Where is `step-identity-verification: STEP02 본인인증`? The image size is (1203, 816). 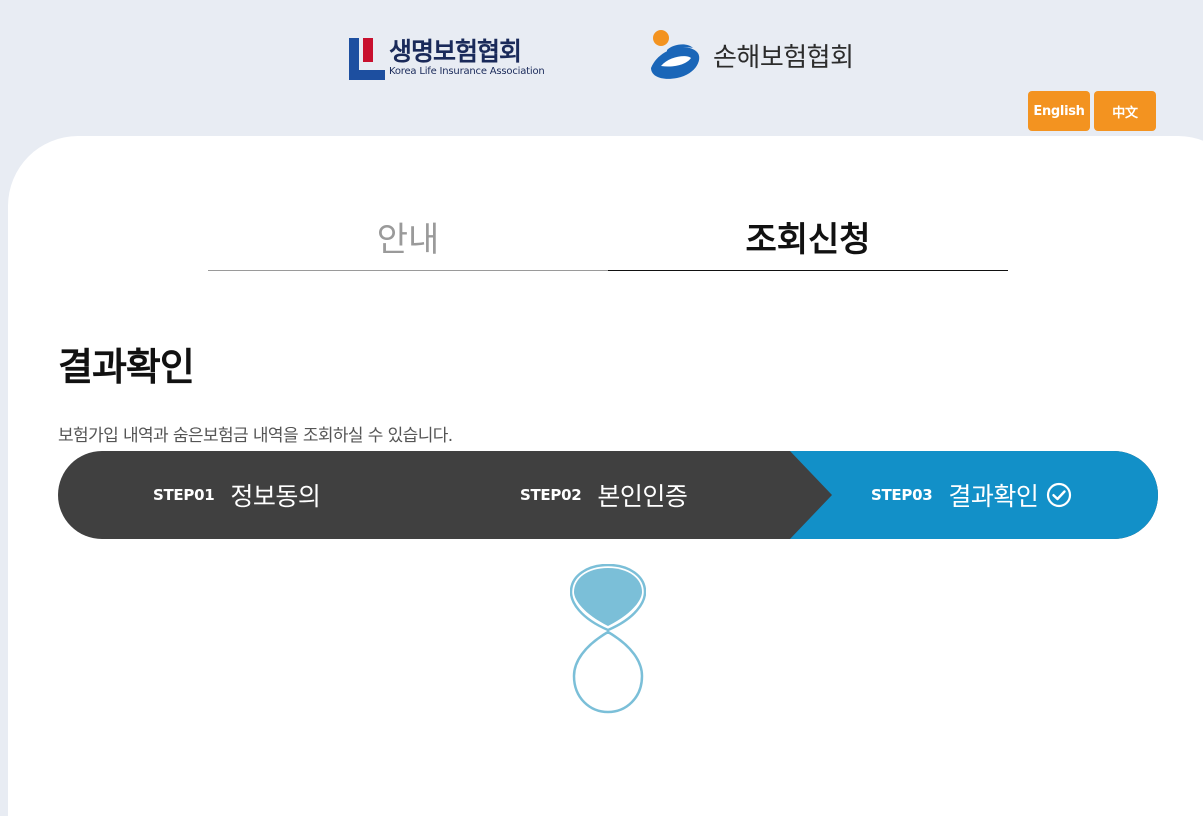
step-identity-verification: STEP02 본인인증 is located at coordinates (604, 495).